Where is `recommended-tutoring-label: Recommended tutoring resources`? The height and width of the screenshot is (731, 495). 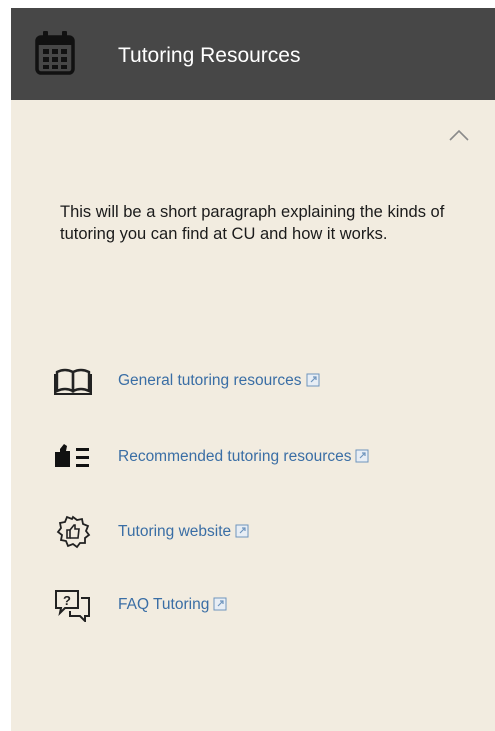 recommended-tutoring-label: Recommended tutoring resources is located at coordinates (235, 456).